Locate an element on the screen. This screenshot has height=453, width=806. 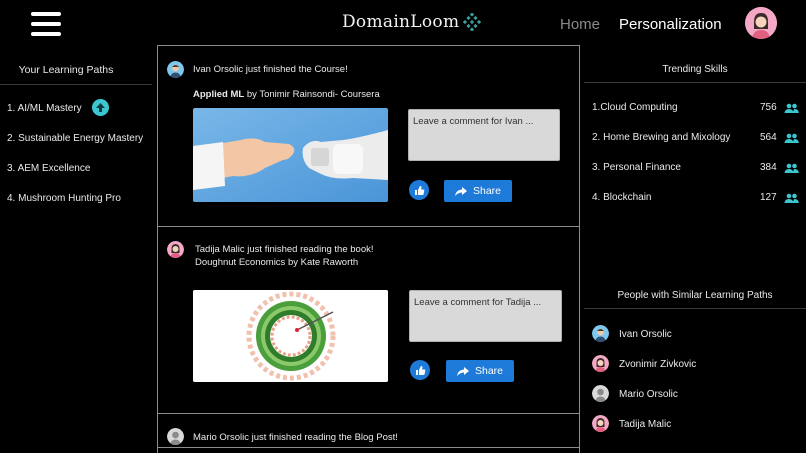
trending-skills-title: Trending Skills is located at coordinates (695, 69).